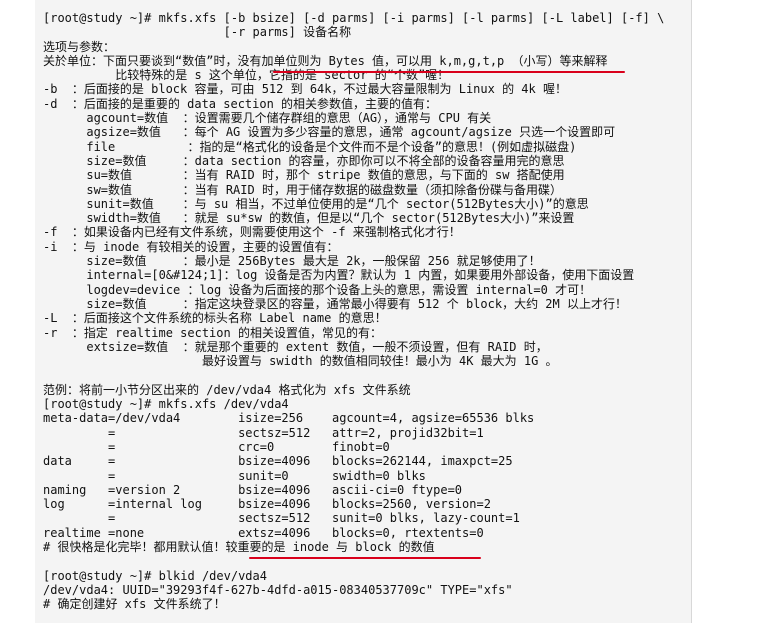 This screenshot has width=766, height=623. Describe the element at coordinates (215, 318) in the screenshot. I see `code-line: -L ：后面接这个文件系统的标头名称 Label name 的意思！` at that location.